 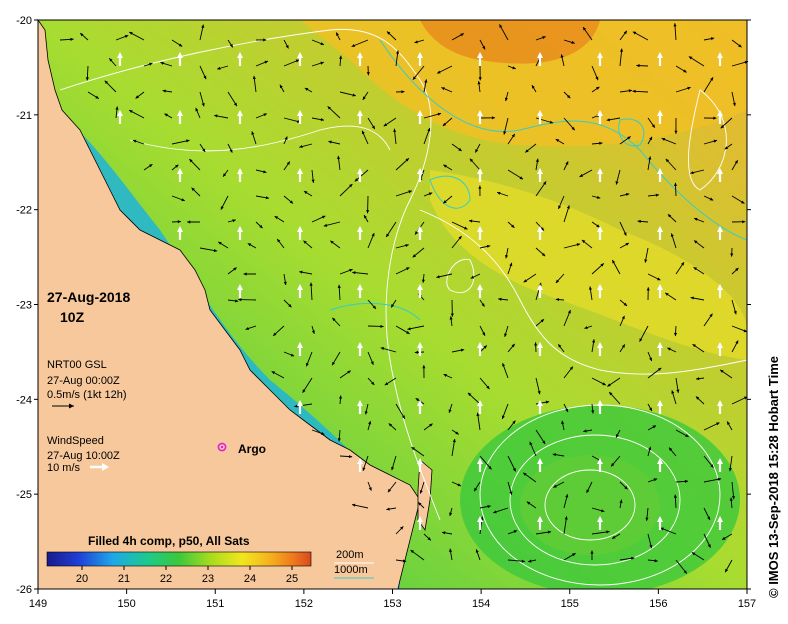 I want to click on x-axis-ticks: 149 150 151 152 153 154 155 156 157, so click(x=392, y=599).